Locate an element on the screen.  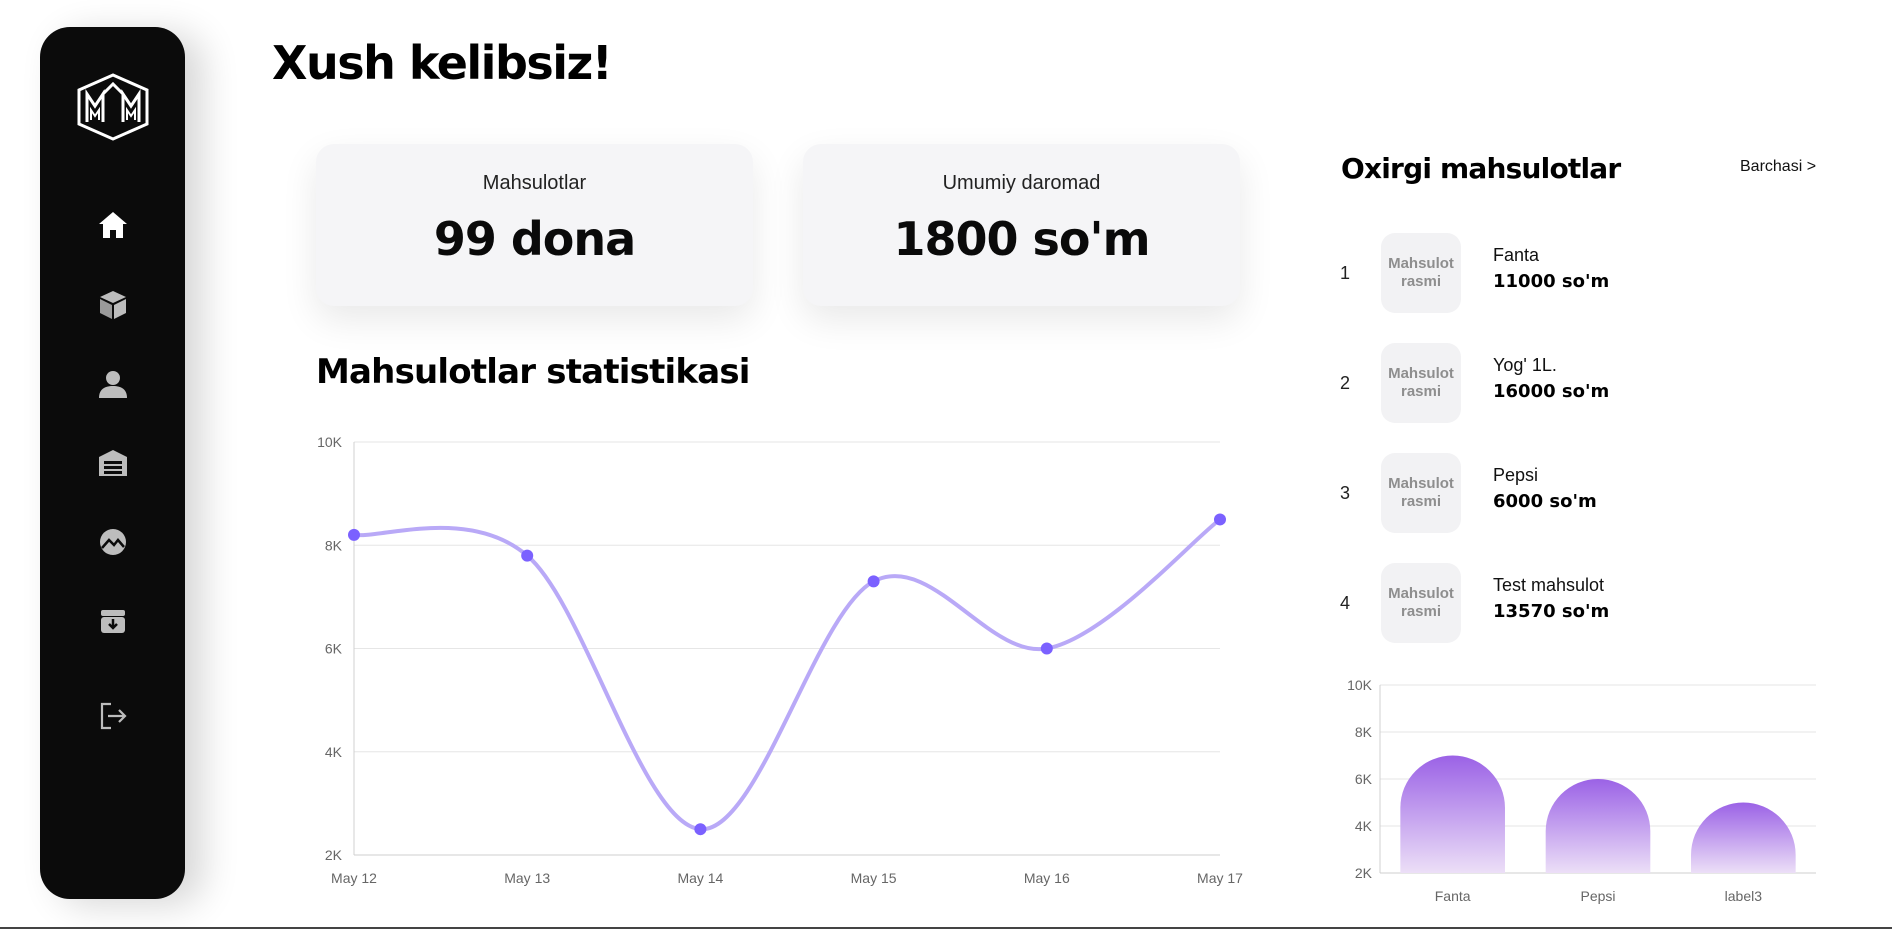
item-index: 3 is located at coordinates (1345, 493).